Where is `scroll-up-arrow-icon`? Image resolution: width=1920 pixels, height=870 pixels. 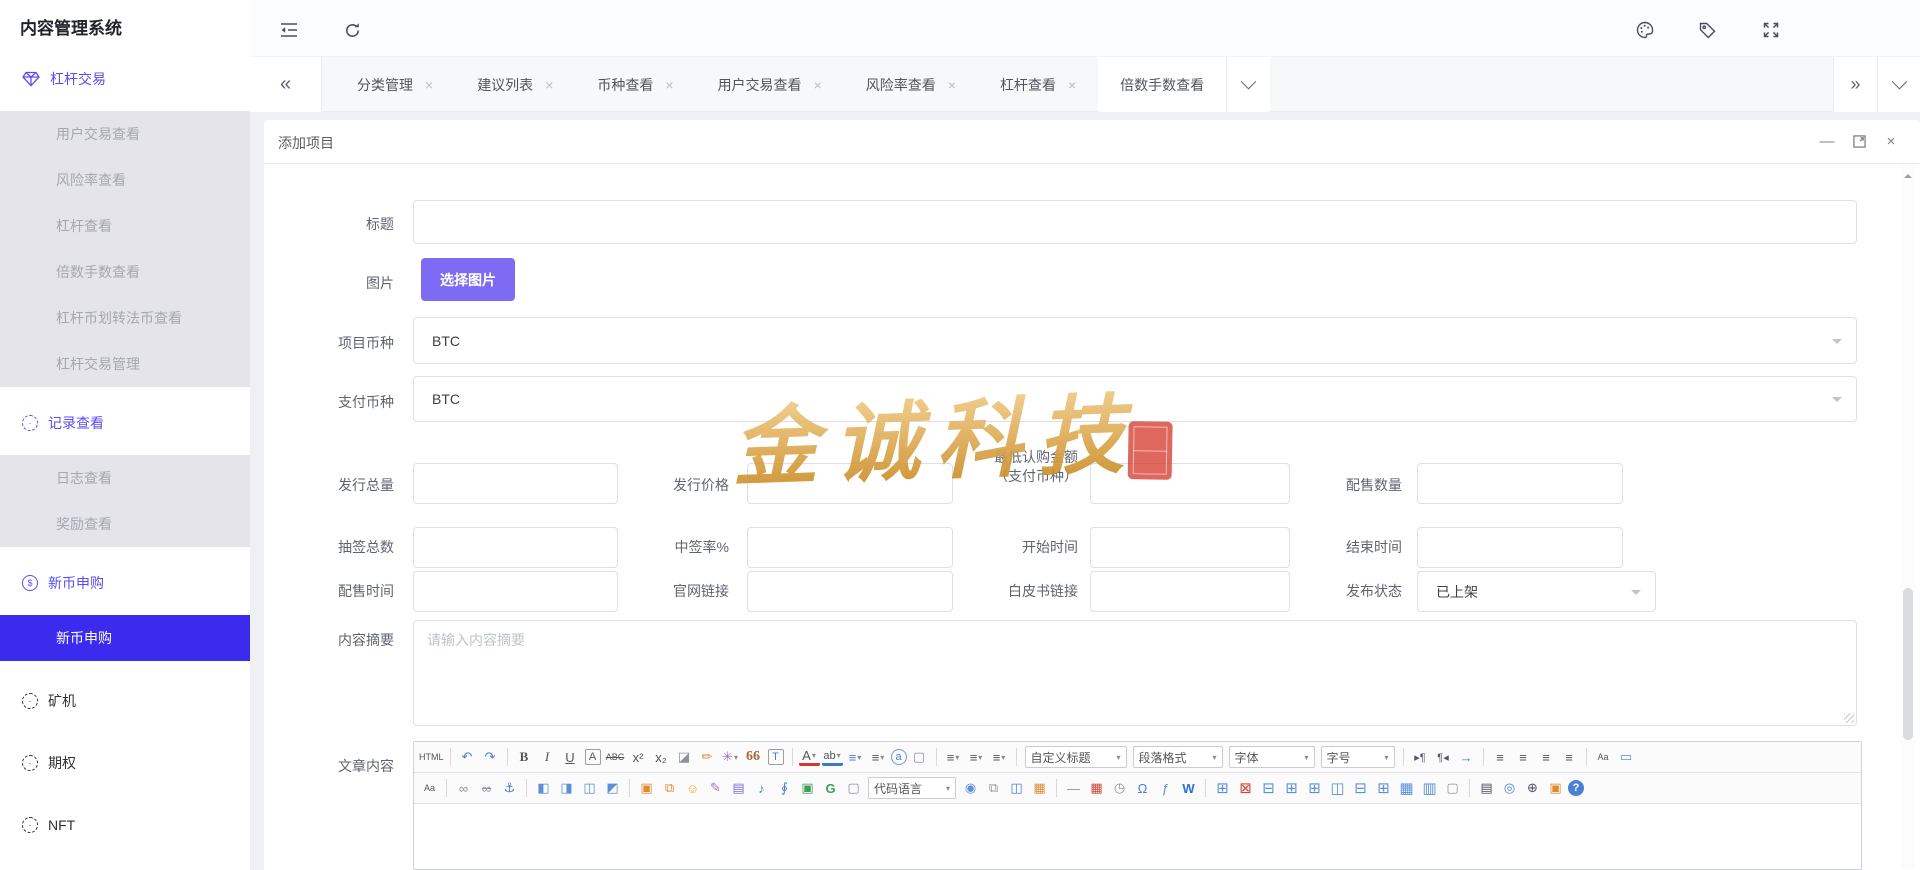
scroll-up-arrow-icon is located at coordinates (1908, 174).